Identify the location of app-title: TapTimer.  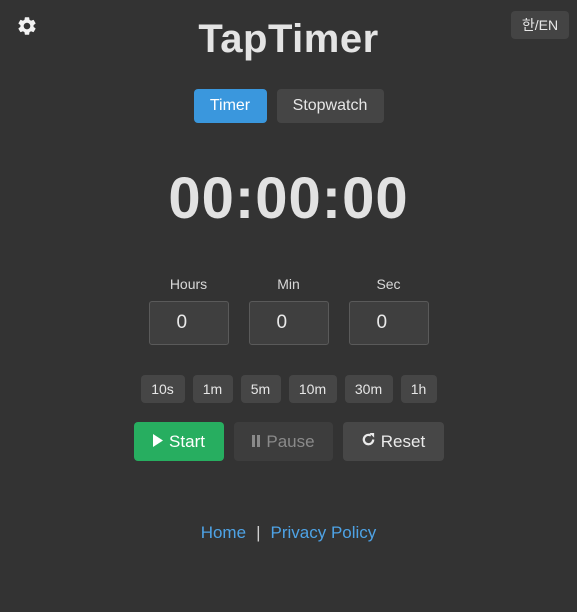
(288, 39).